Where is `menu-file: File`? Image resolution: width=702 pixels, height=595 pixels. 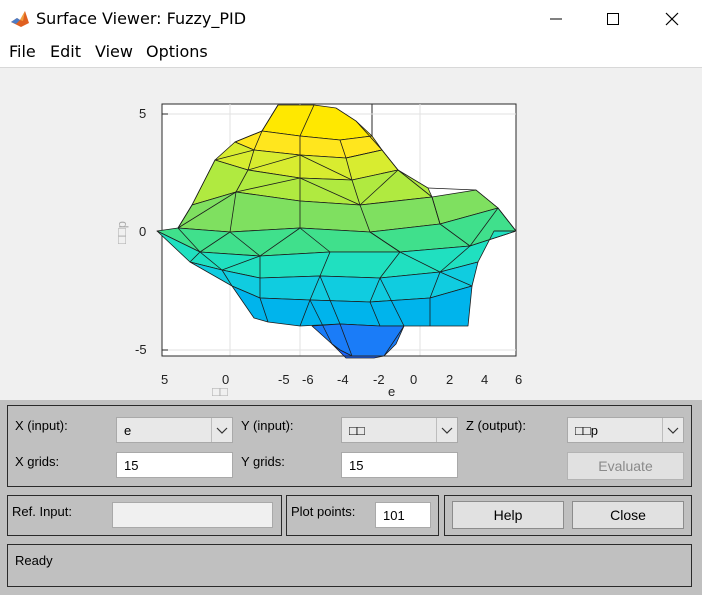
menu-file: File is located at coordinates (22, 51).